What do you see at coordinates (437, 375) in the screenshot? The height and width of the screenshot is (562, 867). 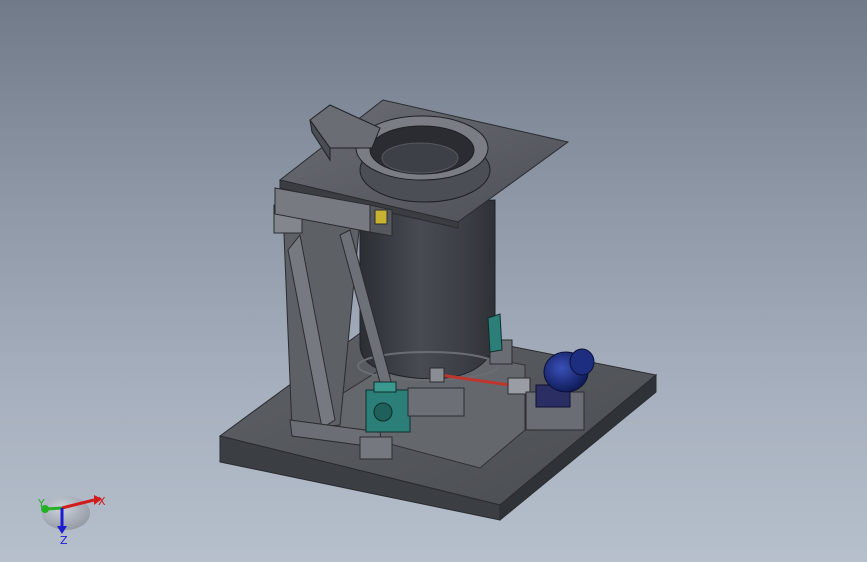 I see `shaft-coupling-left` at bounding box center [437, 375].